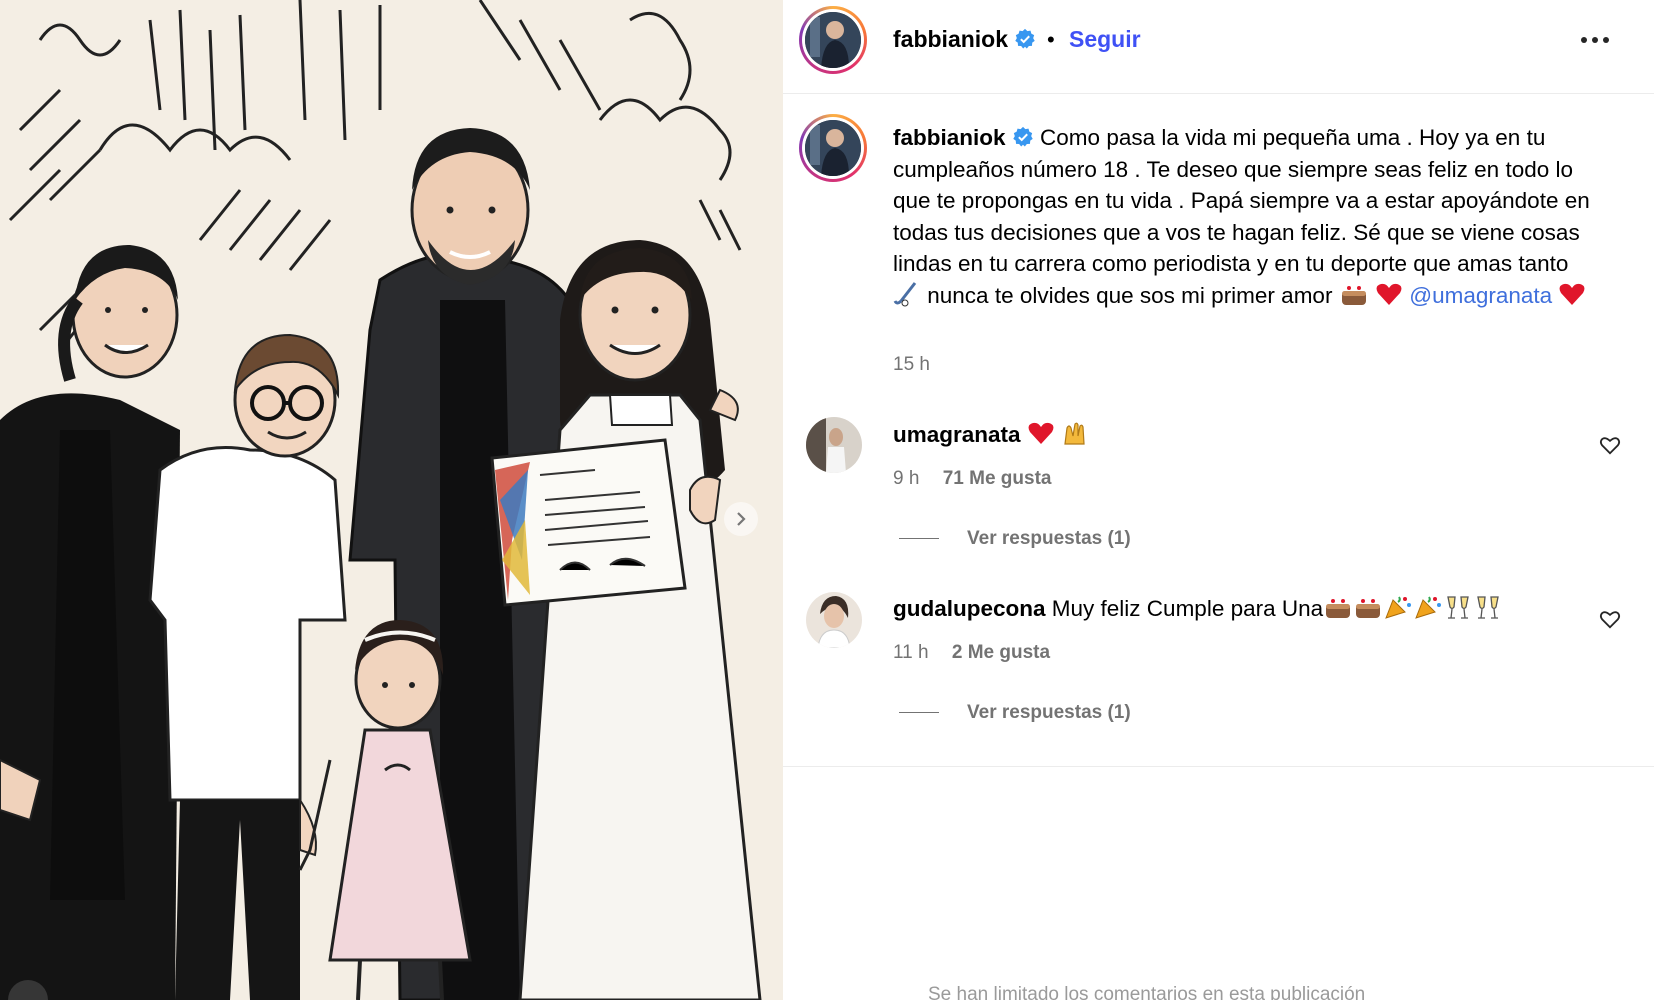  I want to click on comment-timestamp: 9 h, so click(906, 478).